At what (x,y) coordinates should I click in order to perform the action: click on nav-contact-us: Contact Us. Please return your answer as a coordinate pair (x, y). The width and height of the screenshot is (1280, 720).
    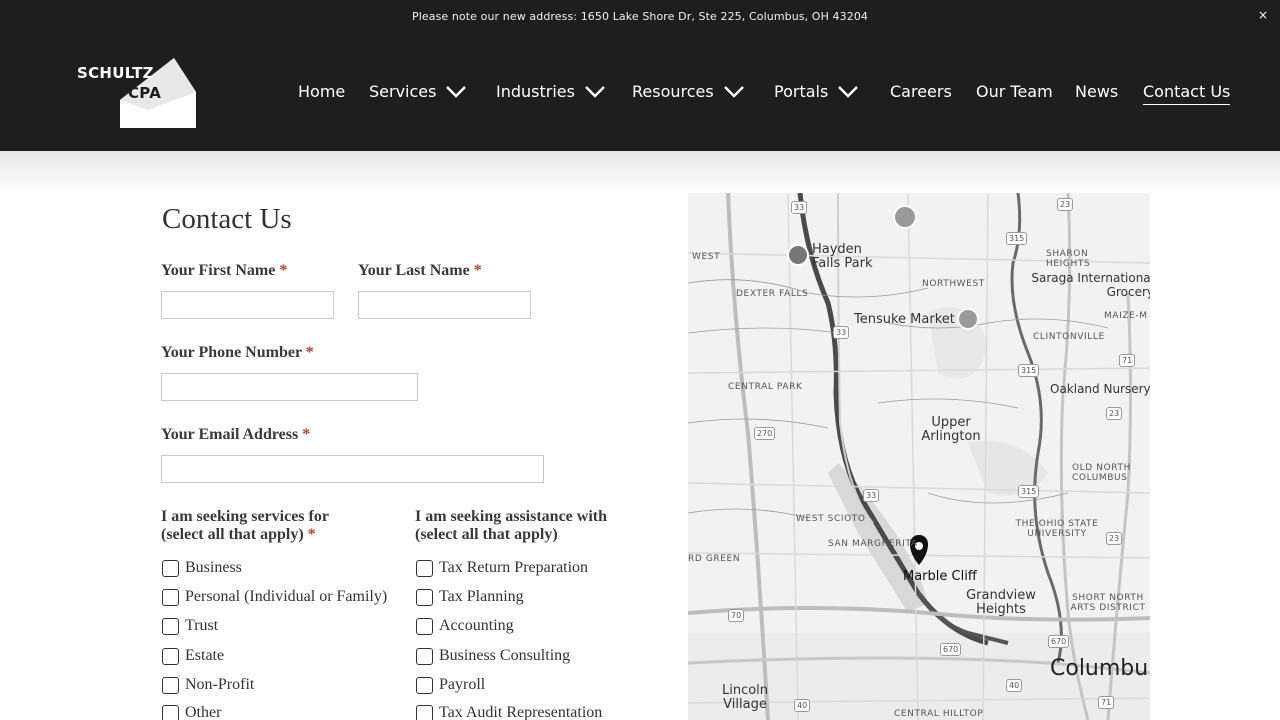
    Looking at the image, I should click on (1187, 93).